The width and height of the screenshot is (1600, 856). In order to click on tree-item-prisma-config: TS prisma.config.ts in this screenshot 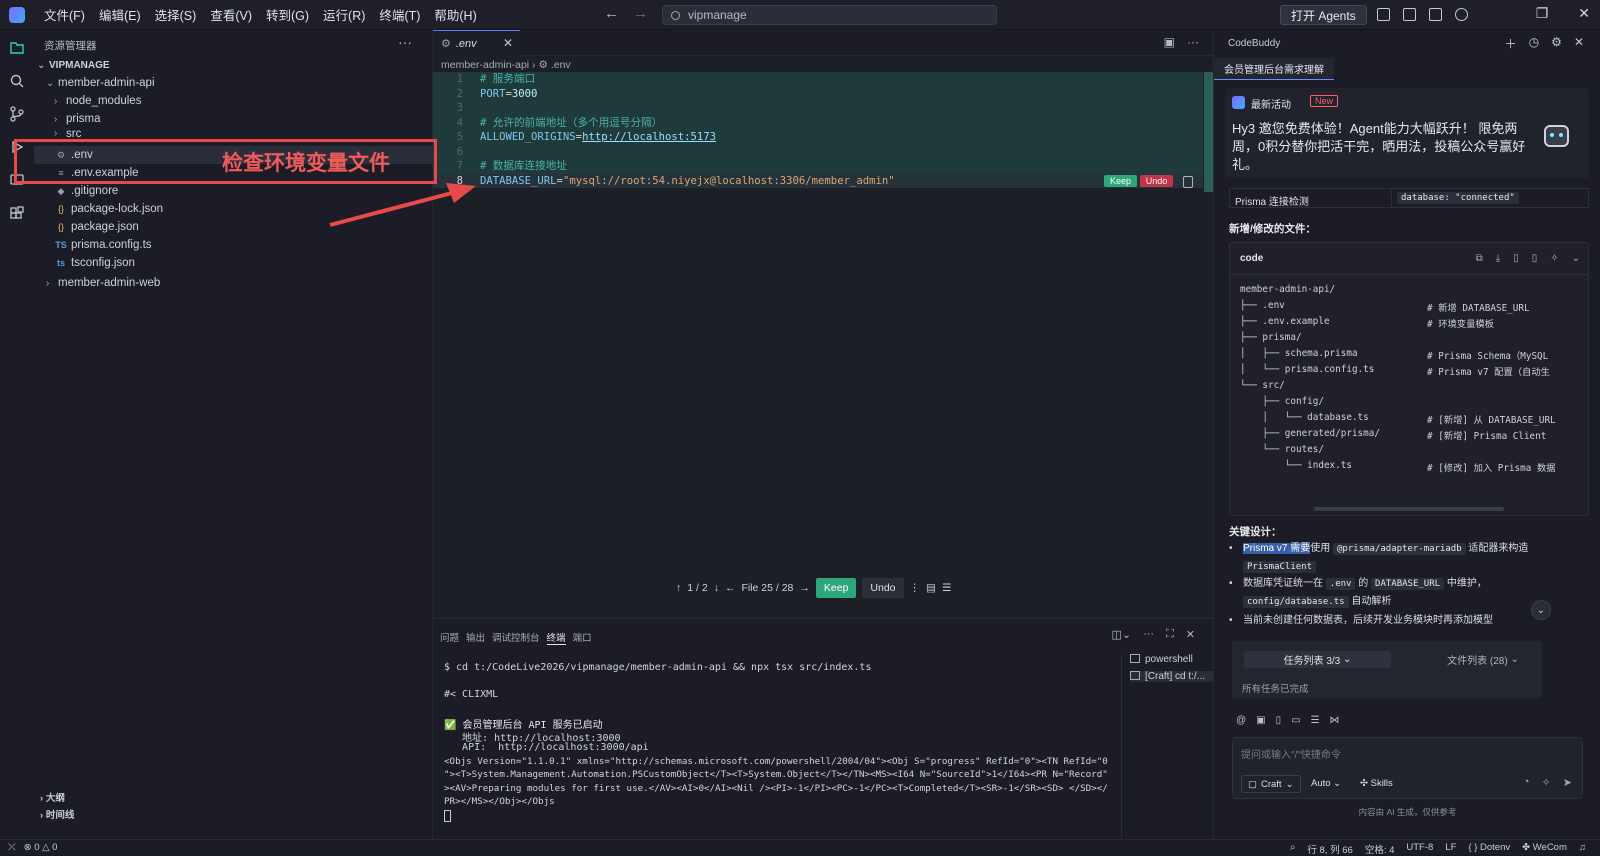, I will do `click(233, 245)`.